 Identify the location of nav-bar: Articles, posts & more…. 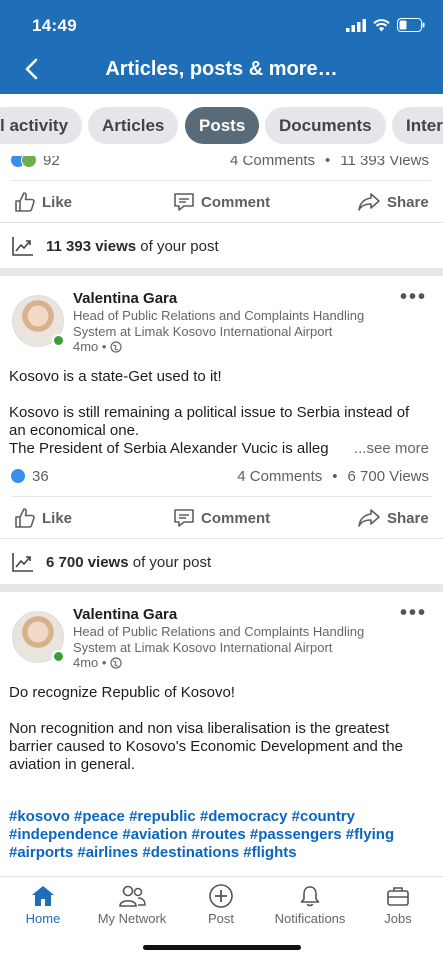
(221, 71).